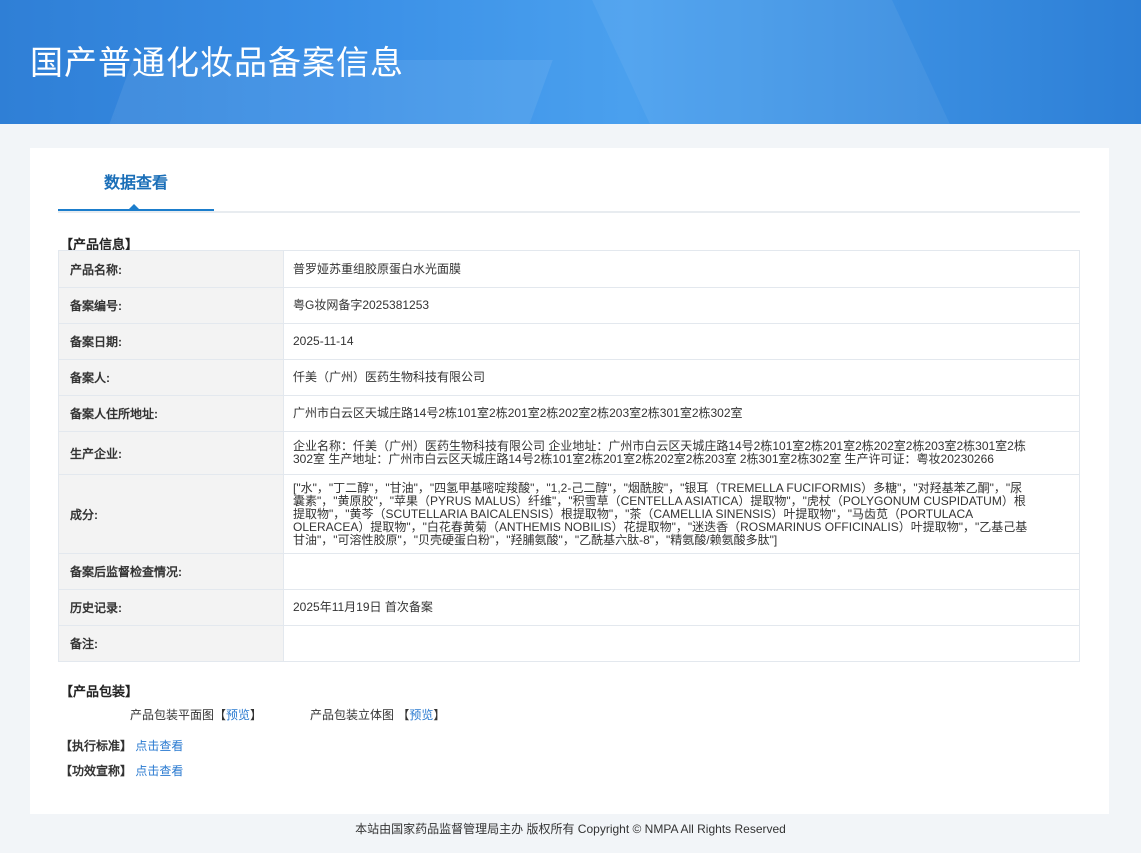  Describe the element at coordinates (569, 180) in the screenshot. I see `tab-bar: 数据查看` at that location.